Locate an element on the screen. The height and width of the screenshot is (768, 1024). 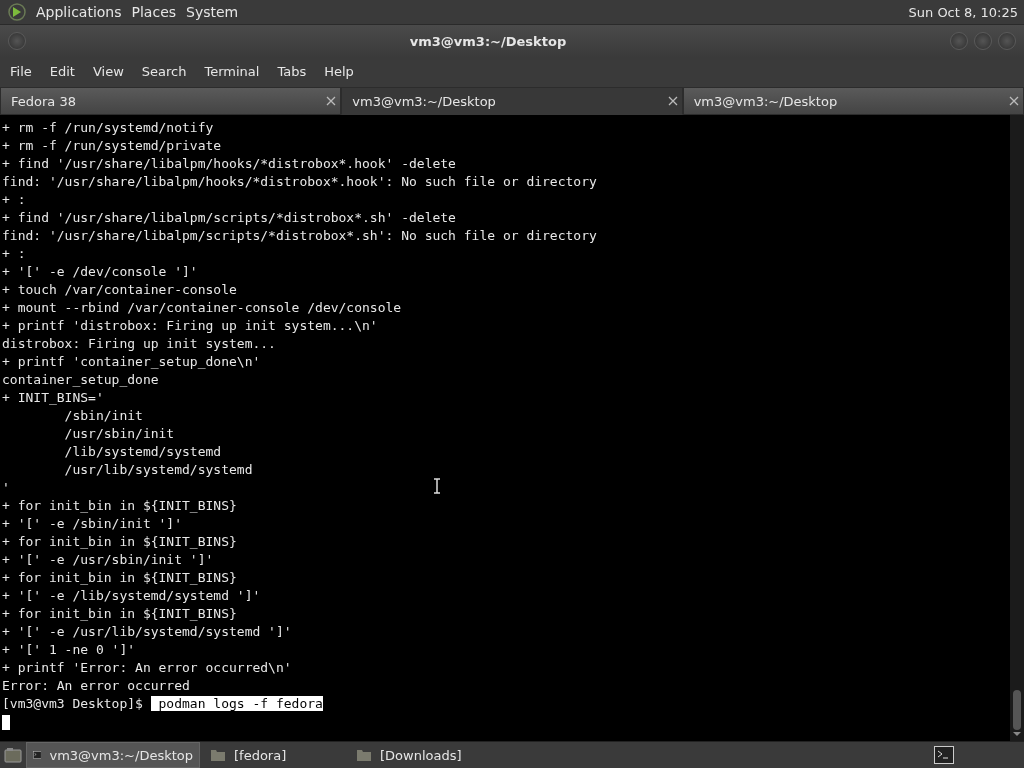
terminal-line: + INIT_BINS=' is located at coordinates (53, 398).